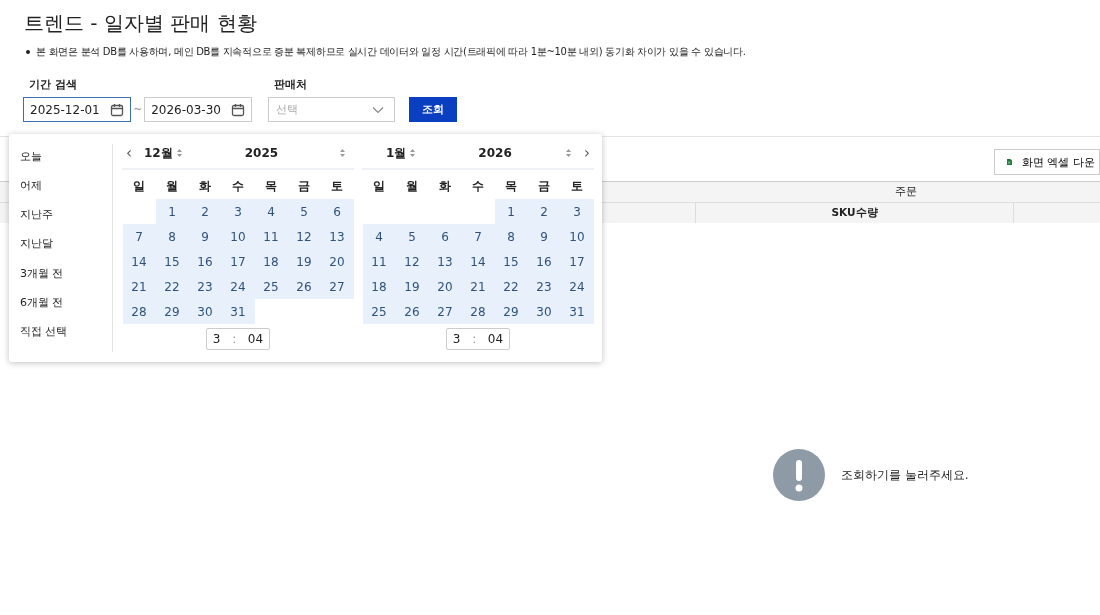  I want to click on preset-option: 어제, so click(66, 192).